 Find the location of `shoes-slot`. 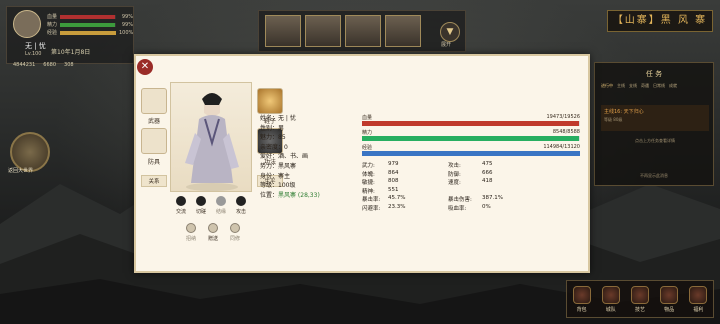

shoes-slot is located at coordinates (270, 101).